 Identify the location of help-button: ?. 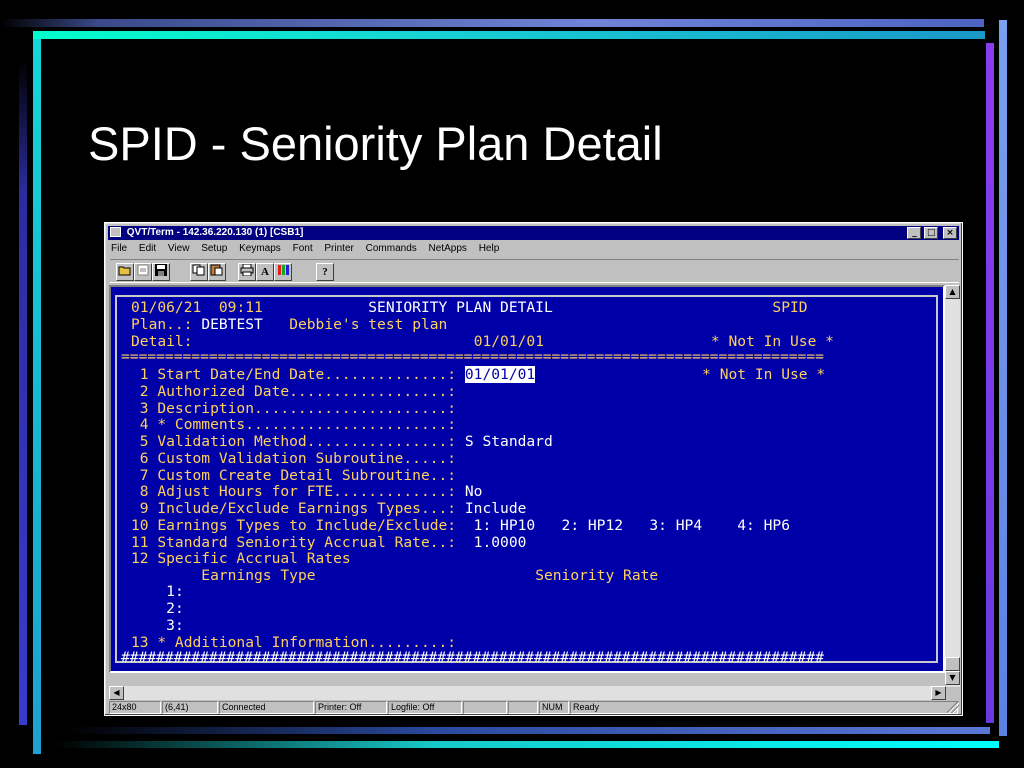
(325, 272).